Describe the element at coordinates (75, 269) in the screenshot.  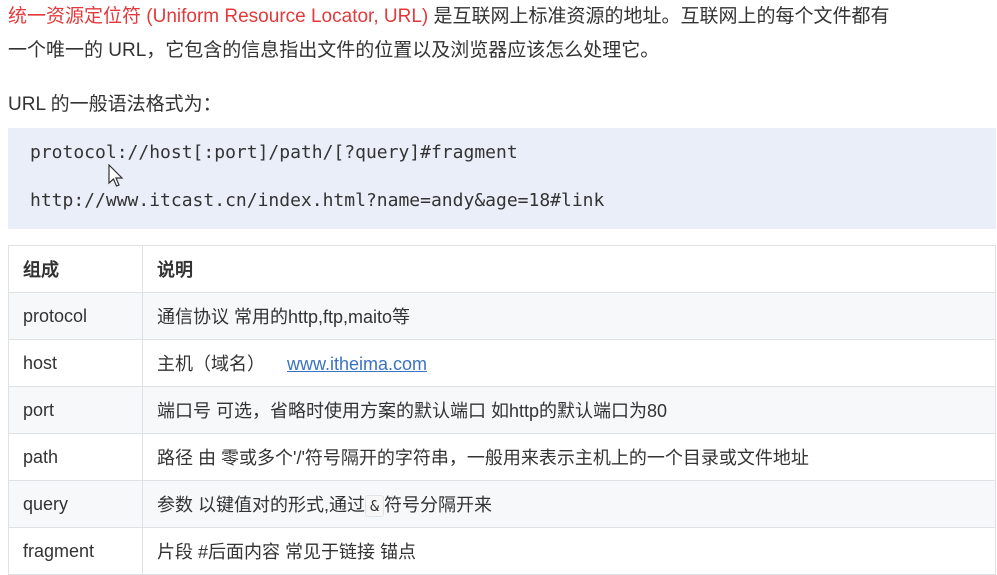
I see `header-component: 组成` at that location.